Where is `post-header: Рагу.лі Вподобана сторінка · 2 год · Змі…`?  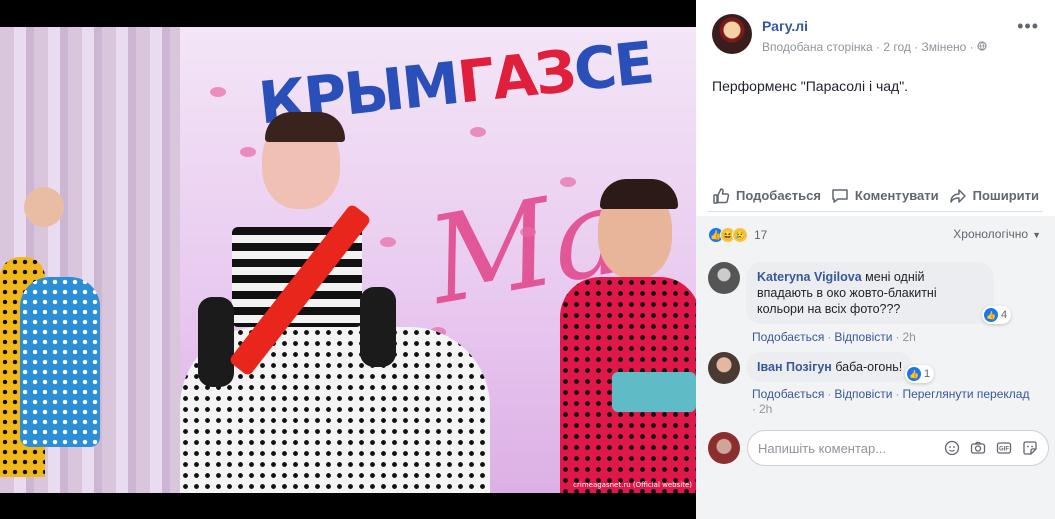
post-header: Рагу.лі Вподобана сторінка · 2 год · Змі… is located at coordinates (877, 36).